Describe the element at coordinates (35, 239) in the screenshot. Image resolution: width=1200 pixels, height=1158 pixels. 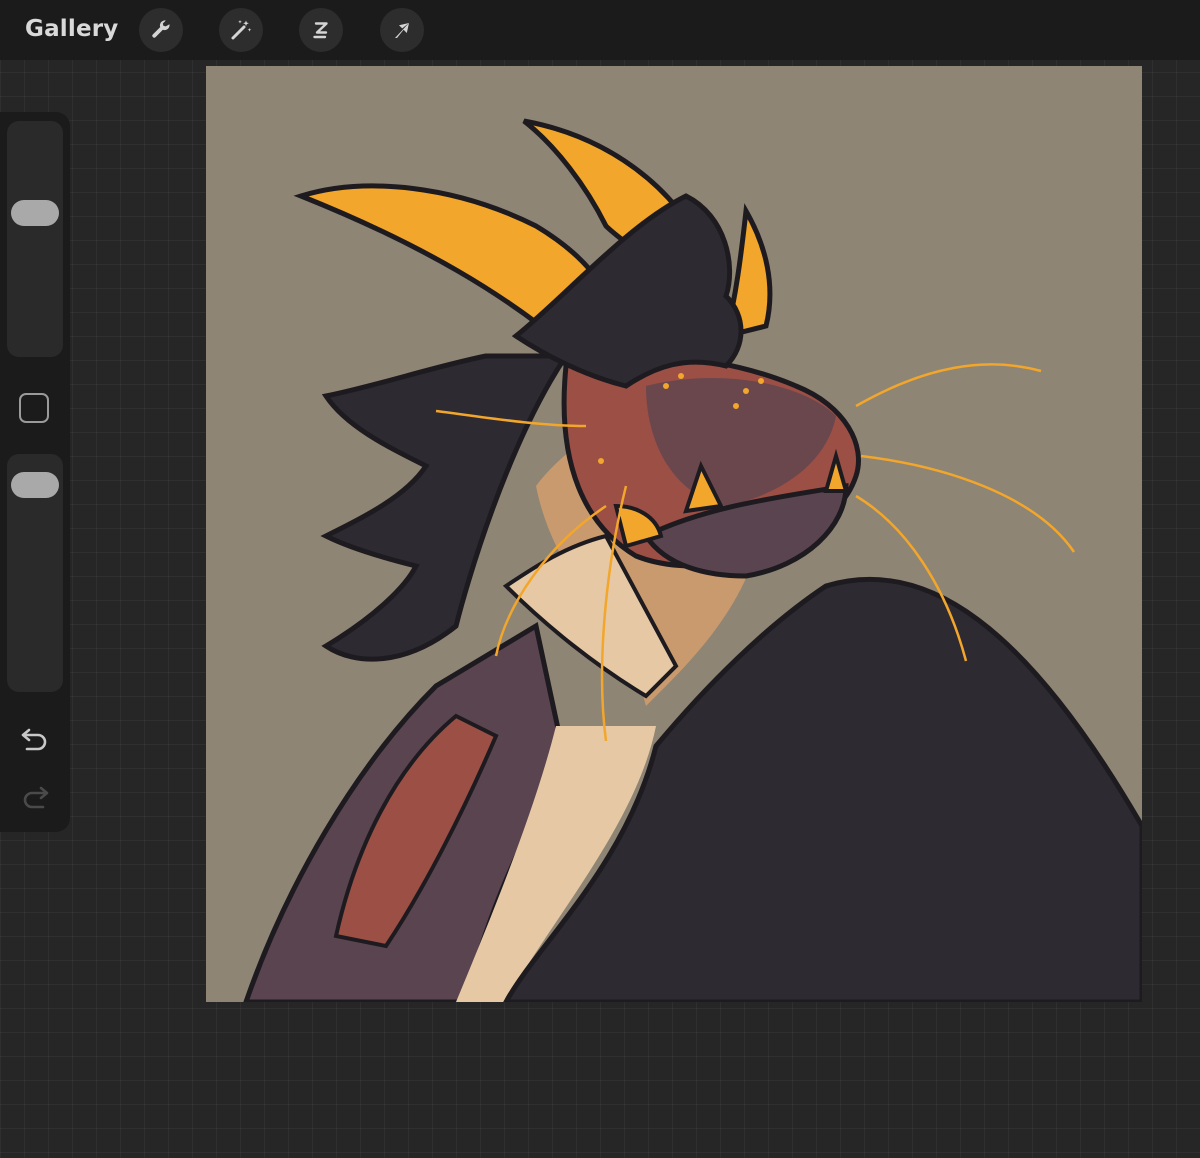
I see `brush-size-slider` at that location.